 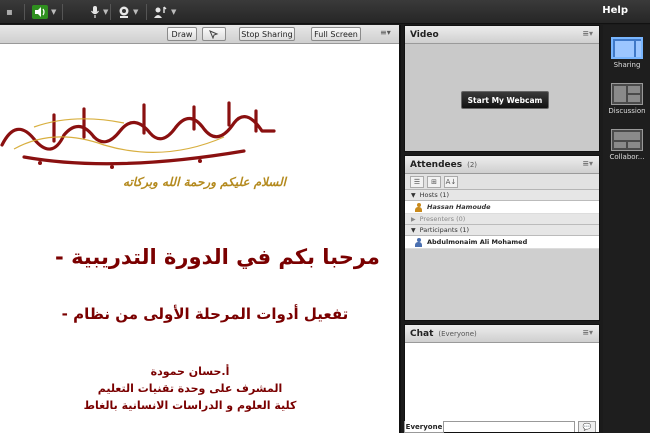 What do you see at coordinates (459, 207) in the screenshot?
I see `host-name: Hassan Hamoude` at bounding box center [459, 207].